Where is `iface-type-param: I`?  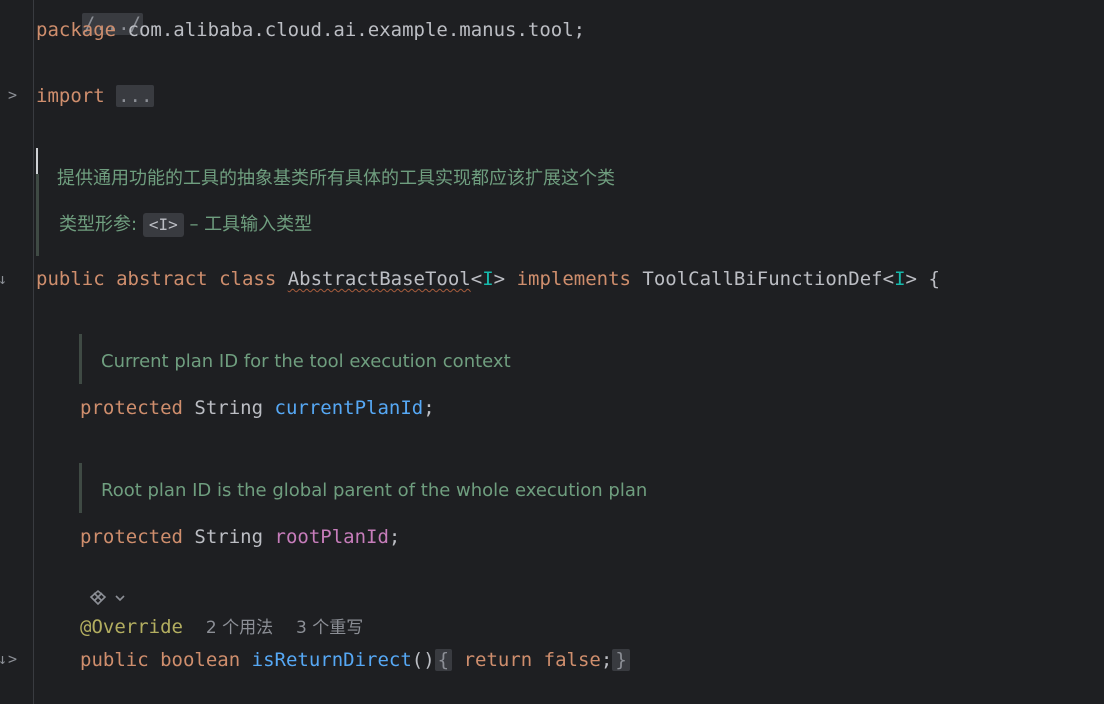 iface-type-param: I is located at coordinates (900, 279).